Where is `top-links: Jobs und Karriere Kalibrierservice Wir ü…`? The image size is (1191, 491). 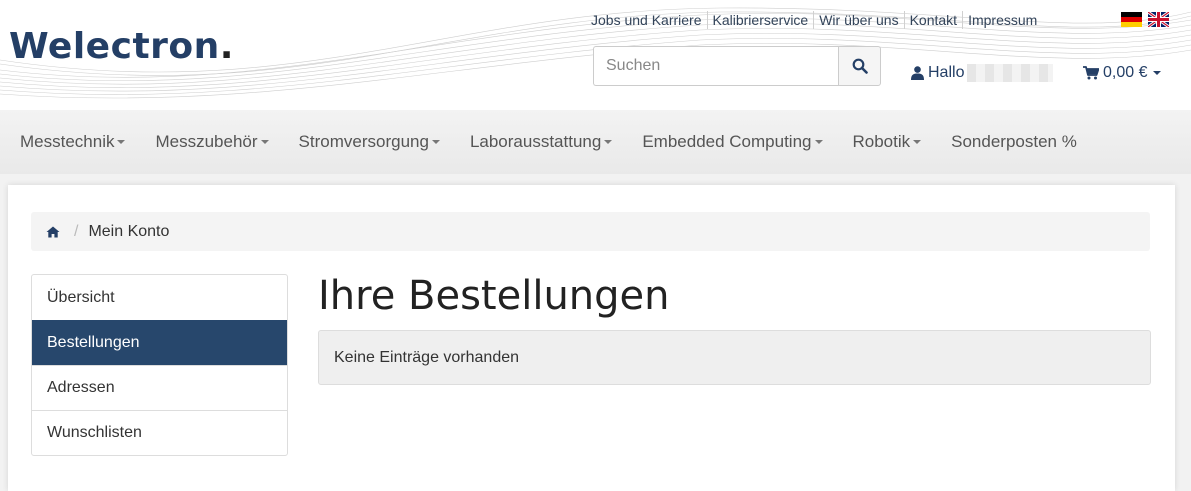 top-links: Jobs und Karriere Kalibrierservice Wir ü… is located at coordinates (814, 20).